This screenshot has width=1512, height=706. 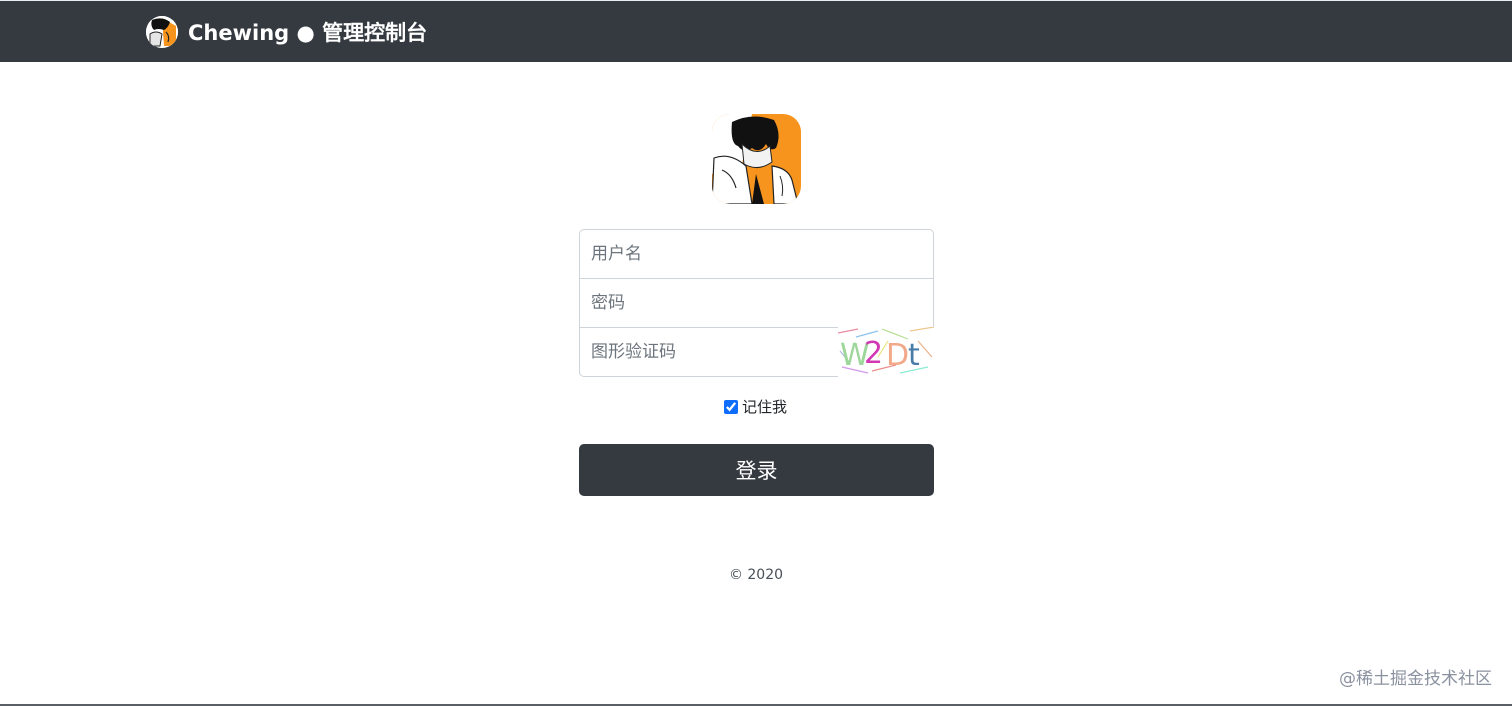 I want to click on login-button: 登录, so click(x=756, y=470).